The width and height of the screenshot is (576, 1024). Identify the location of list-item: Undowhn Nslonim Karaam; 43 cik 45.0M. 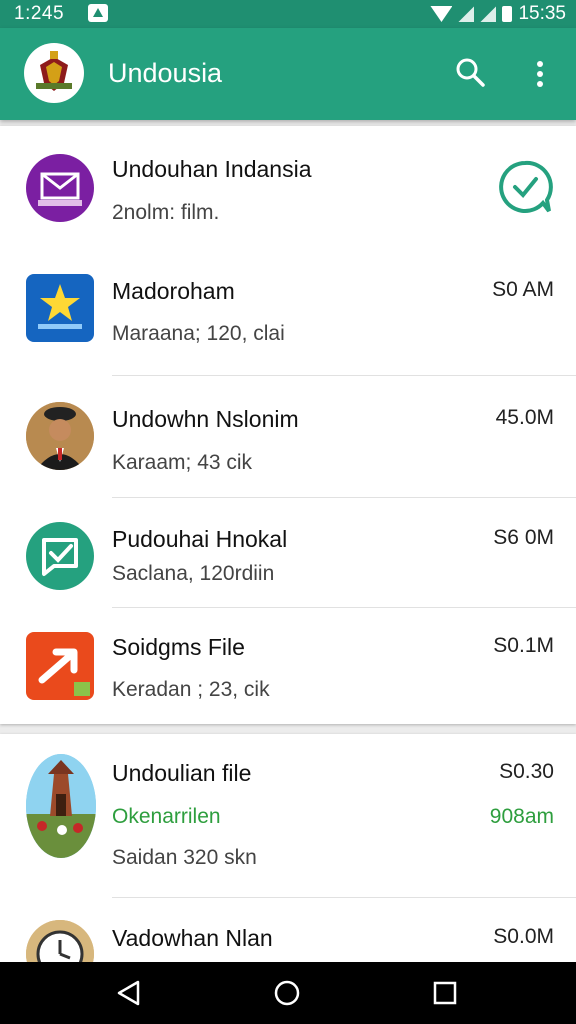
(288, 437).